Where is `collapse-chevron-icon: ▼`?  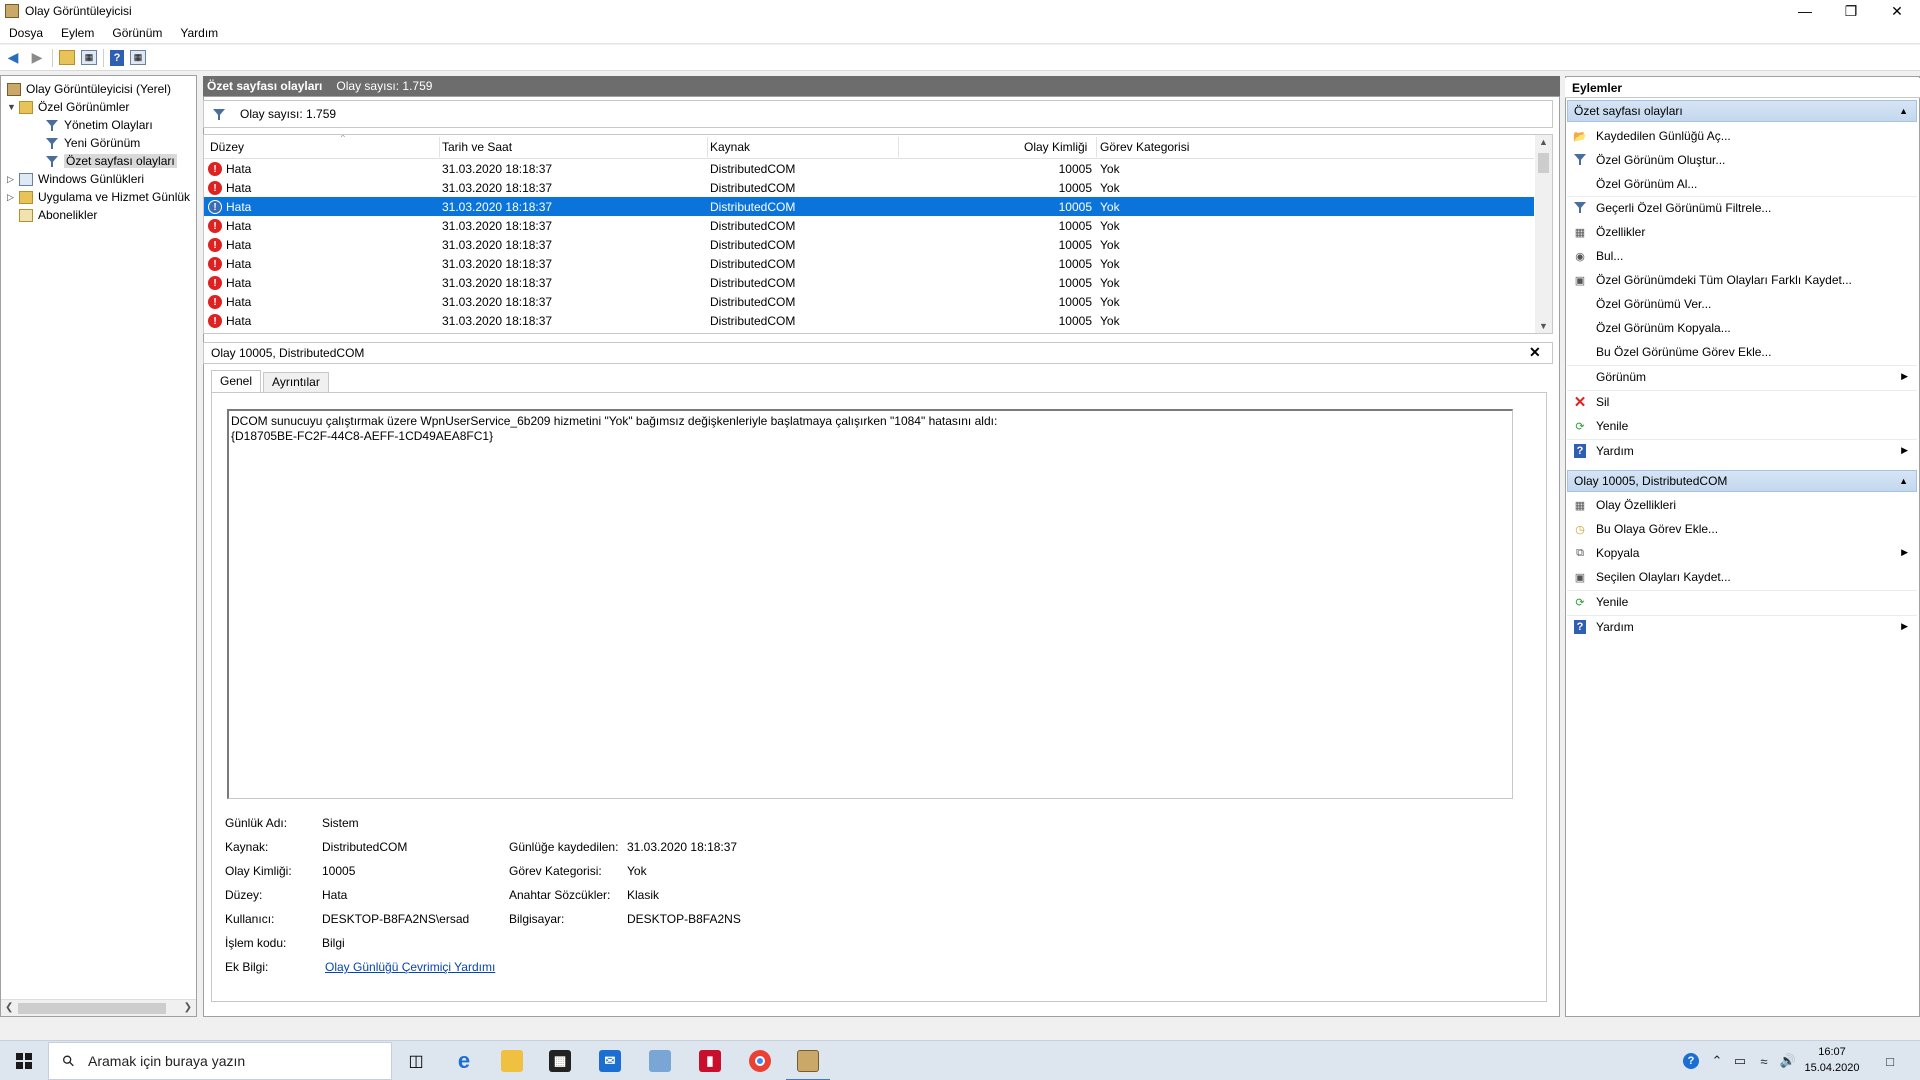 collapse-chevron-icon: ▼ is located at coordinates (12, 107).